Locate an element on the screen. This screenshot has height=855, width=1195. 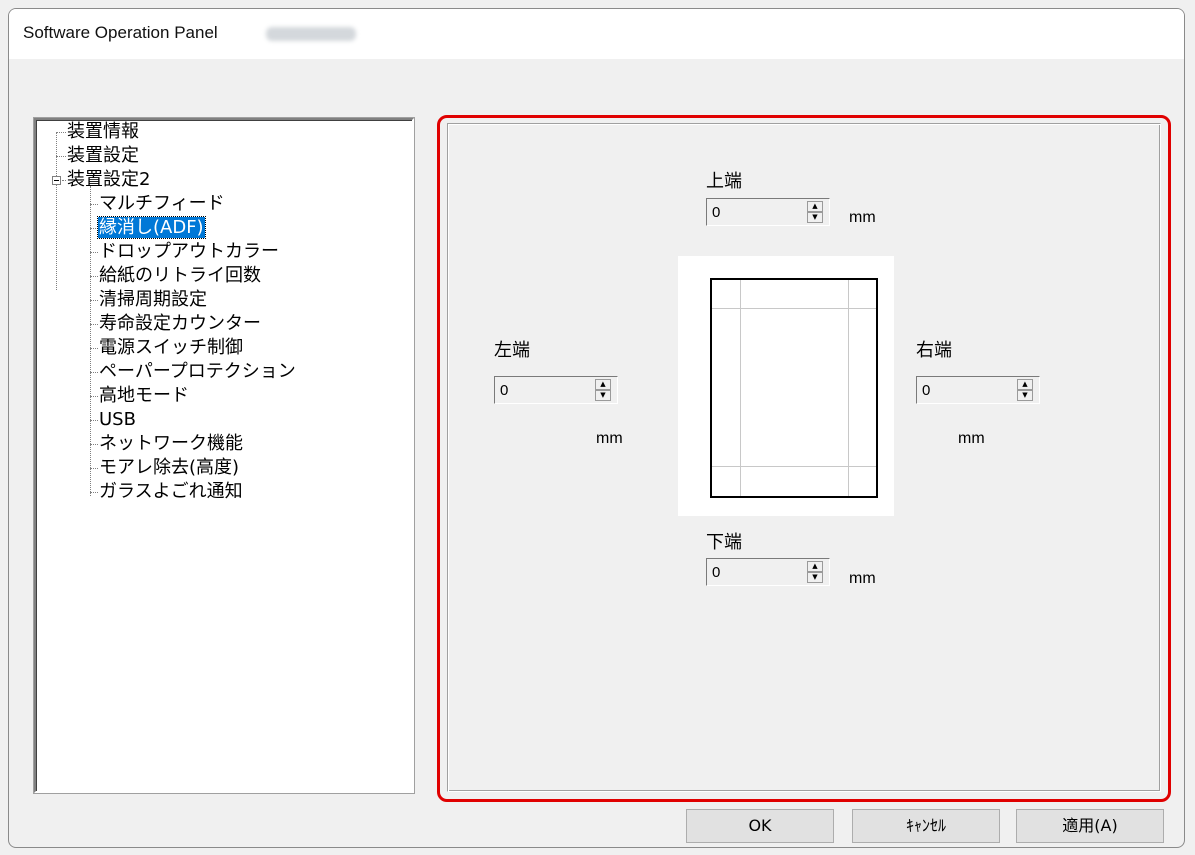
left-edge-down-button: ▼ is located at coordinates (603, 395).